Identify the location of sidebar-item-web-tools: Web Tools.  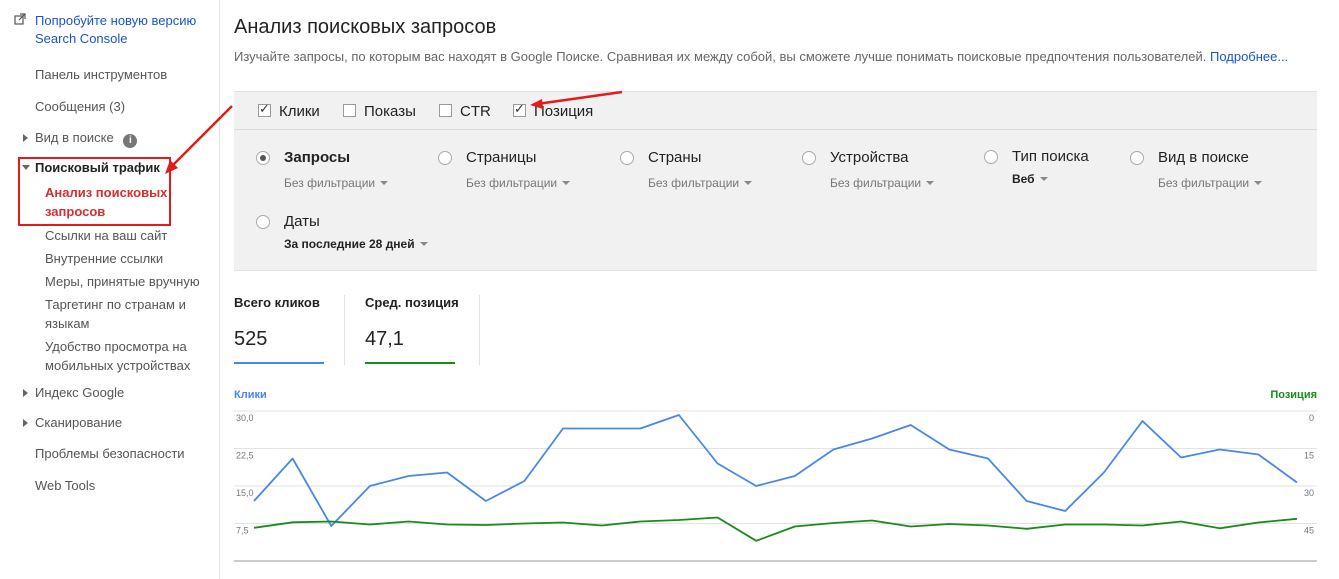
(65, 485).